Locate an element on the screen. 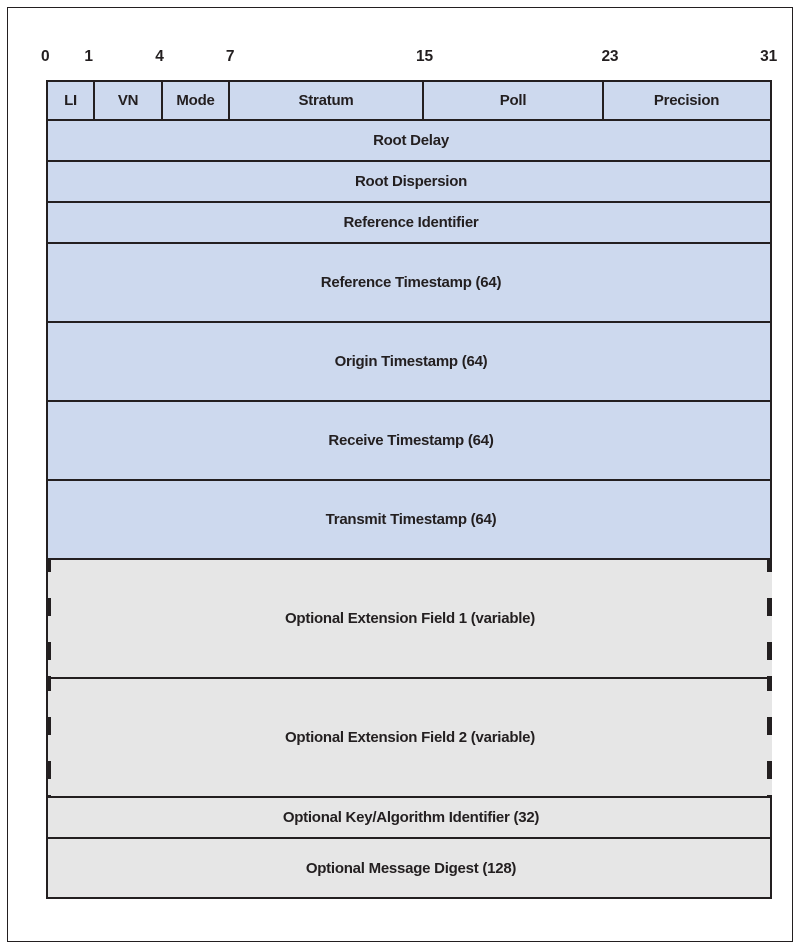  field-label: VN is located at coordinates (128, 100).